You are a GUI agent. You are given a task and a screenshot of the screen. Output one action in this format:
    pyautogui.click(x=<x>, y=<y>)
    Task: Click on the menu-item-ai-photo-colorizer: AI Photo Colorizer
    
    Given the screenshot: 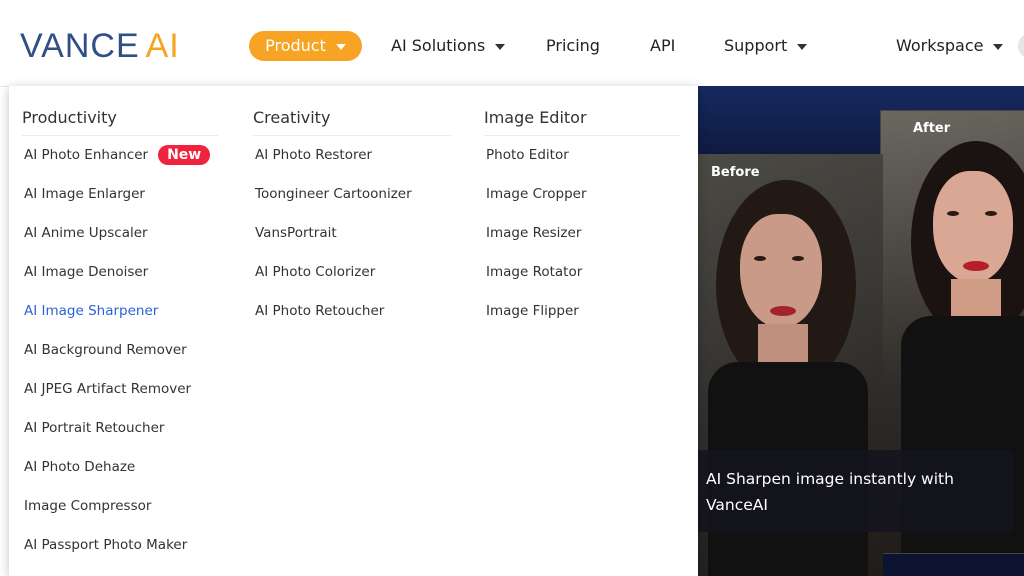 What is the action you would take?
    pyautogui.click(x=315, y=272)
    